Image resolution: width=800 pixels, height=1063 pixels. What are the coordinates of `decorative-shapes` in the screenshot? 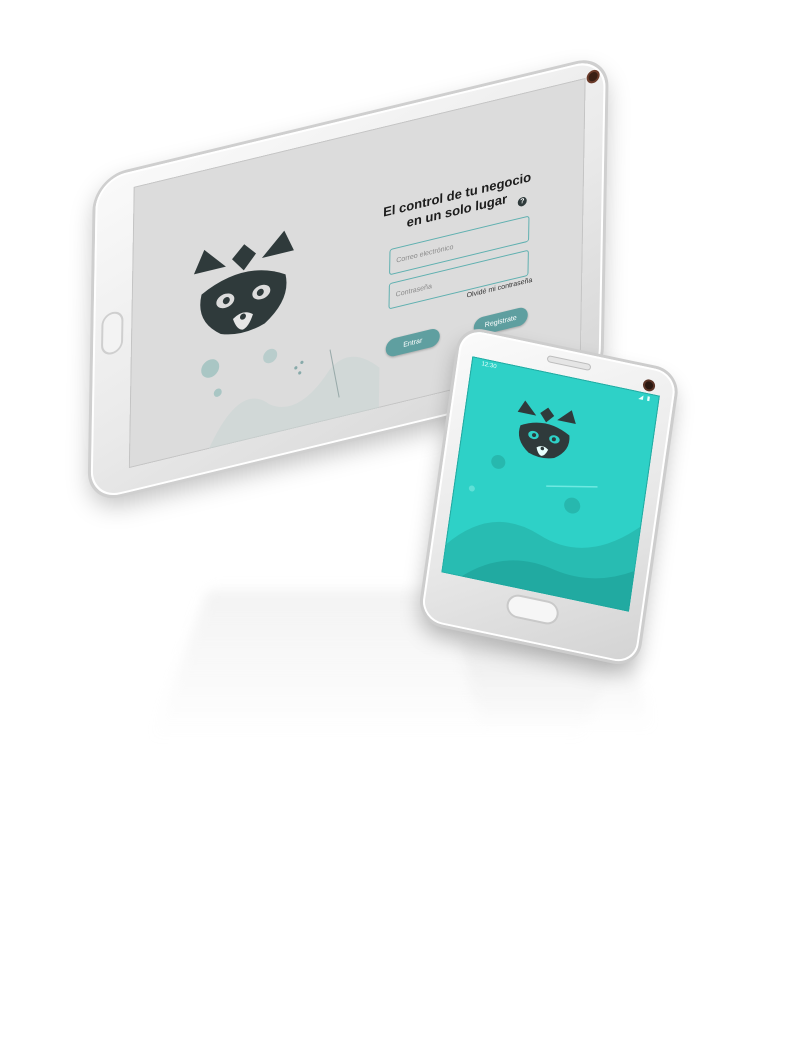 It's located at (541, 533).